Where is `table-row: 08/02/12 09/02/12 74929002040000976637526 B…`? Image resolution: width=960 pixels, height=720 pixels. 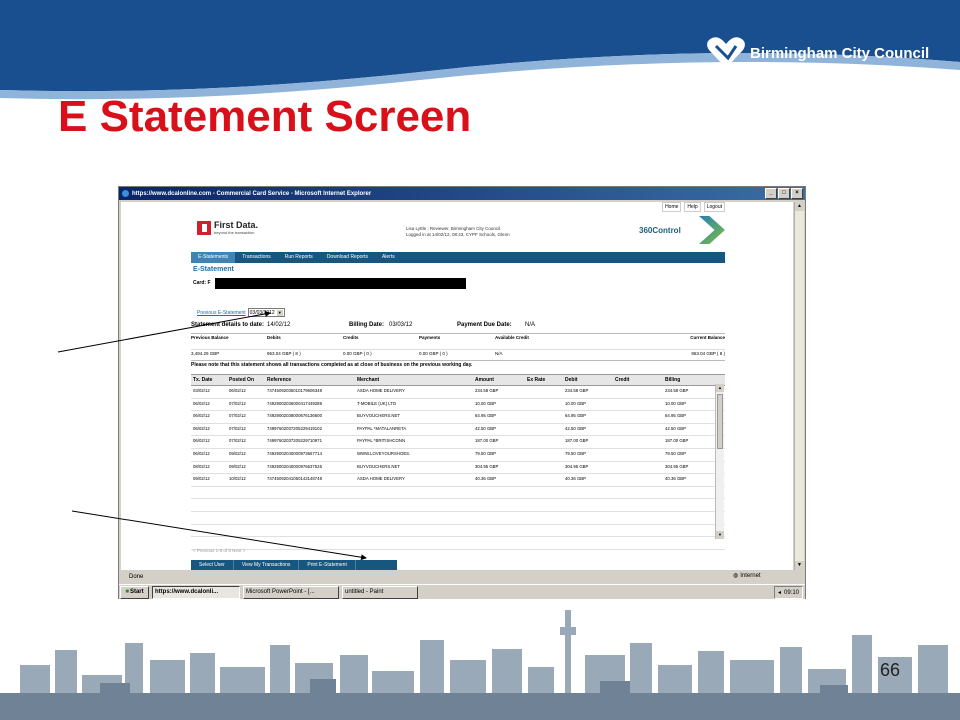 table-row: 08/02/12 09/02/12 74929002040000976637526 B… is located at coordinates (458, 468).